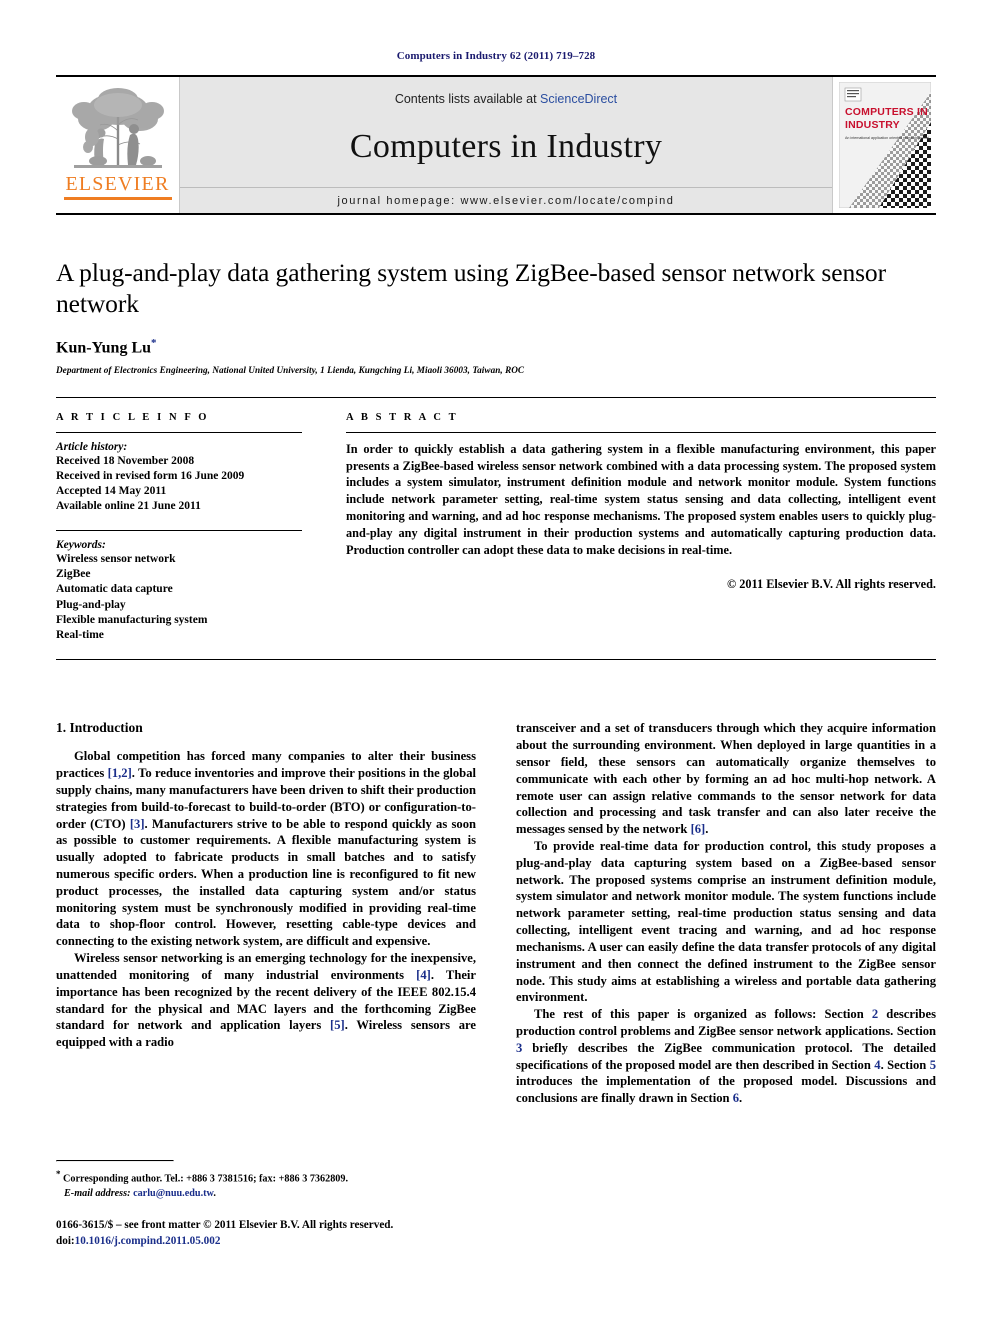 This screenshot has width=992, height=1323. I want to click on keyword-item: Plug-and-play, so click(91, 604).